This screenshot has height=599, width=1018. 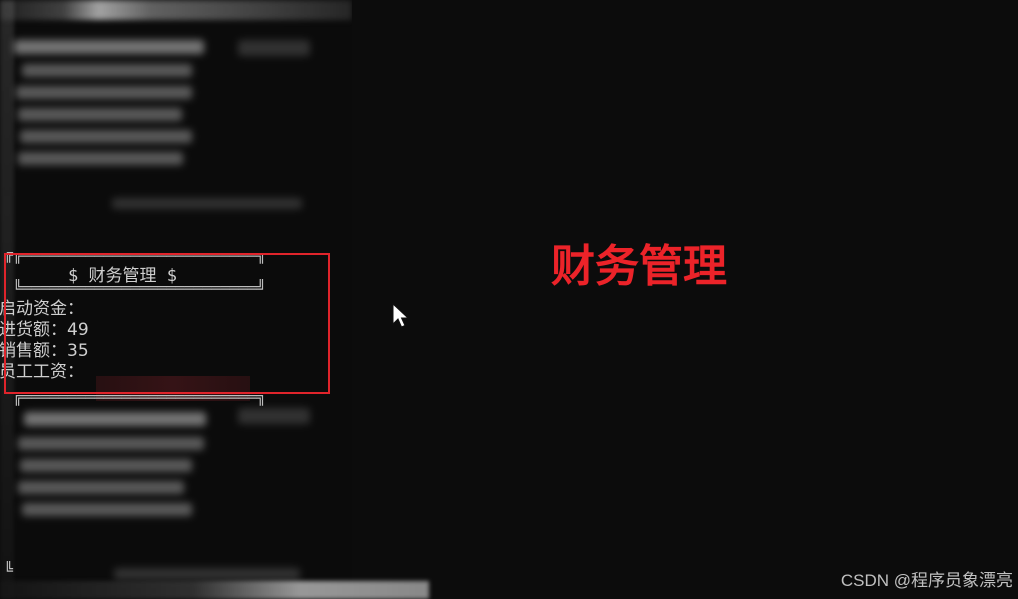 What do you see at coordinates (214, 590) in the screenshot?
I see `blurred-bottom-strip` at bounding box center [214, 590].